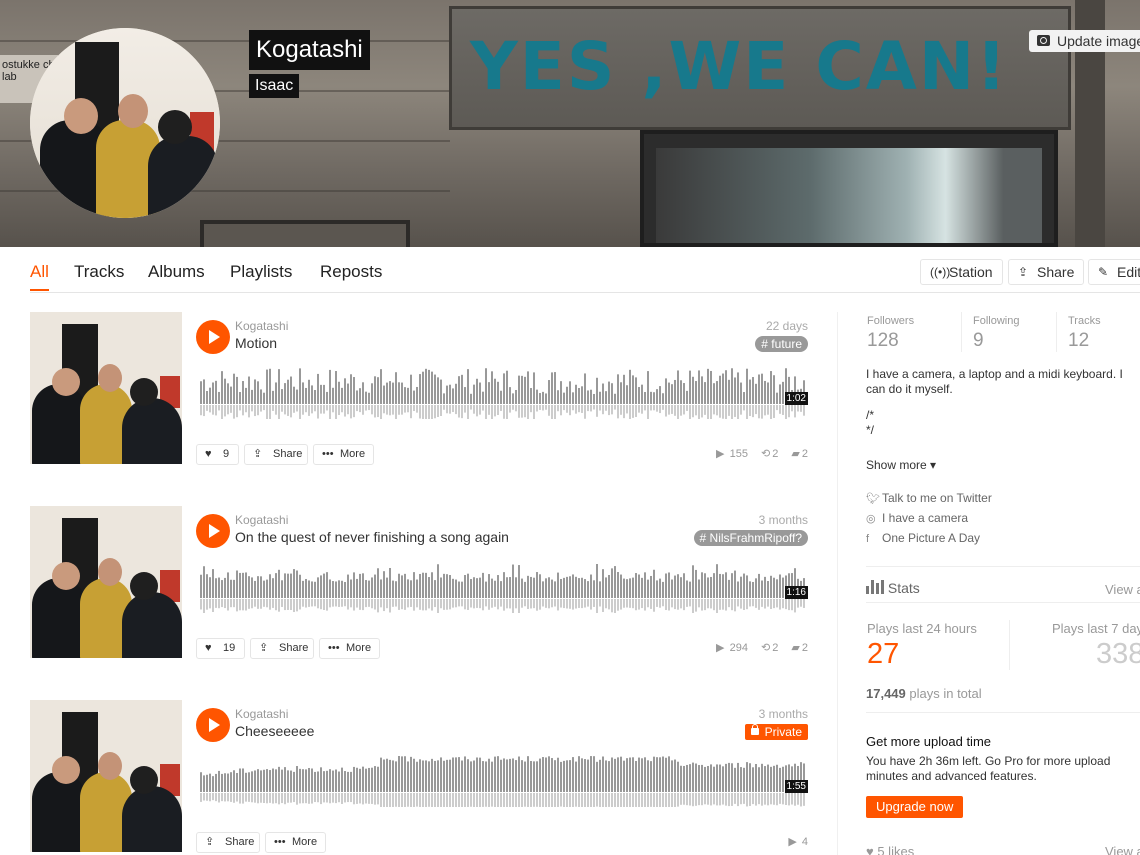  I want to click on followers-count: 128, so click(883, 341).